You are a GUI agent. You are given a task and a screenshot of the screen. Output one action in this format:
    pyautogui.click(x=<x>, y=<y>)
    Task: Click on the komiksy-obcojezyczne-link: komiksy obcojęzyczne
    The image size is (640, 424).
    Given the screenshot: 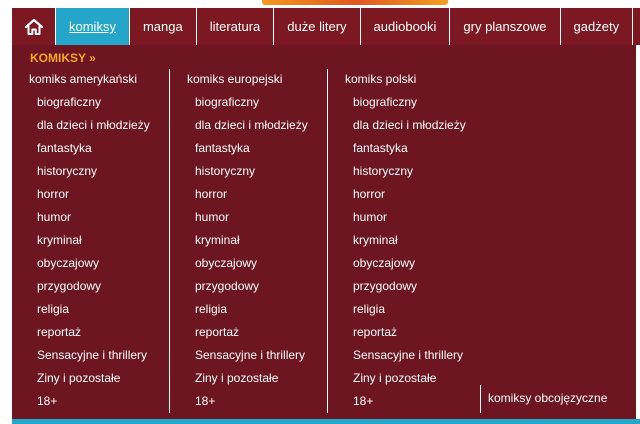 What is the action you would take?
    pyautogui.click(x=547, y=398)
    